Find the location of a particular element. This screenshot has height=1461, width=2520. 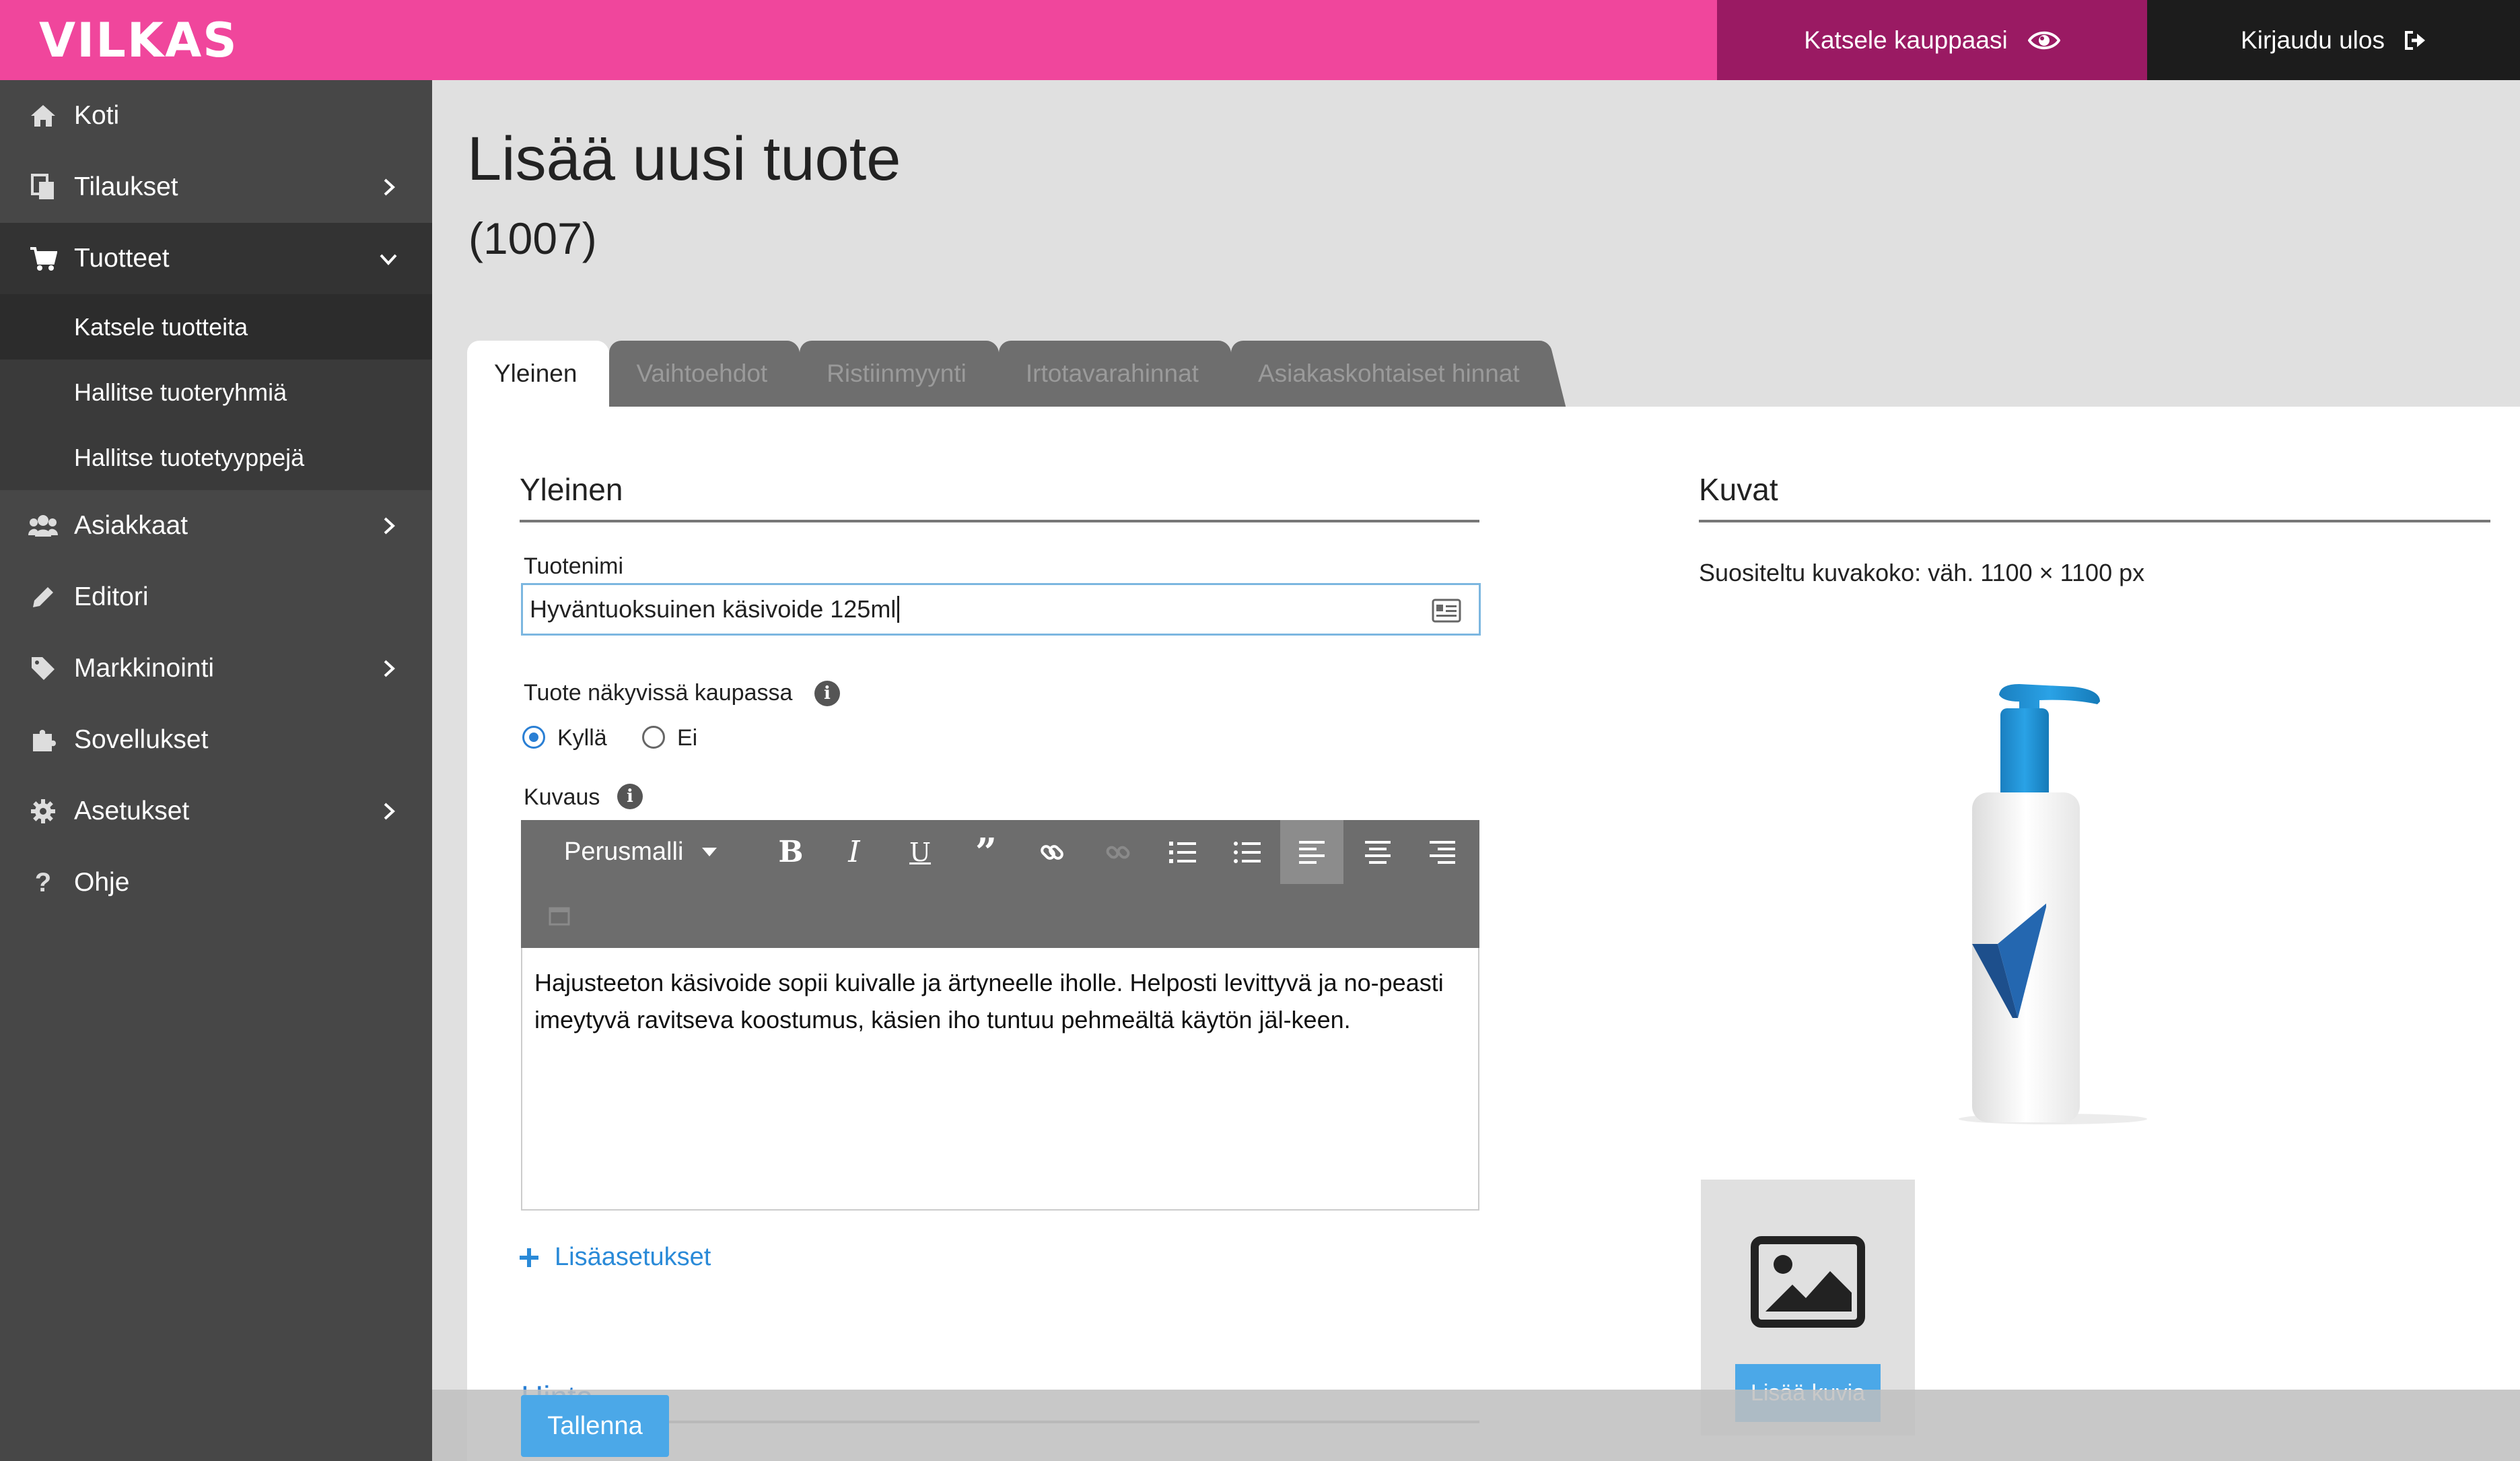

format-select: Perusmalli is located at coordinates (641, 852).